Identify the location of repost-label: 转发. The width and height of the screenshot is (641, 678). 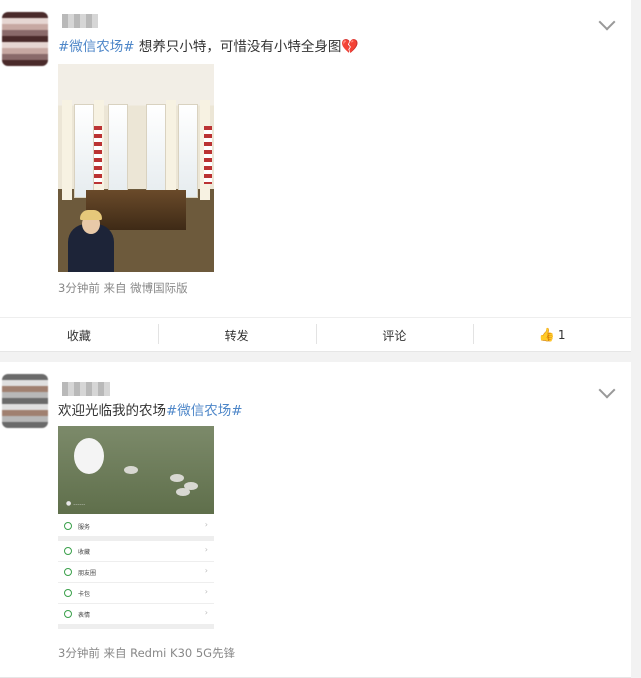
(236, 335).